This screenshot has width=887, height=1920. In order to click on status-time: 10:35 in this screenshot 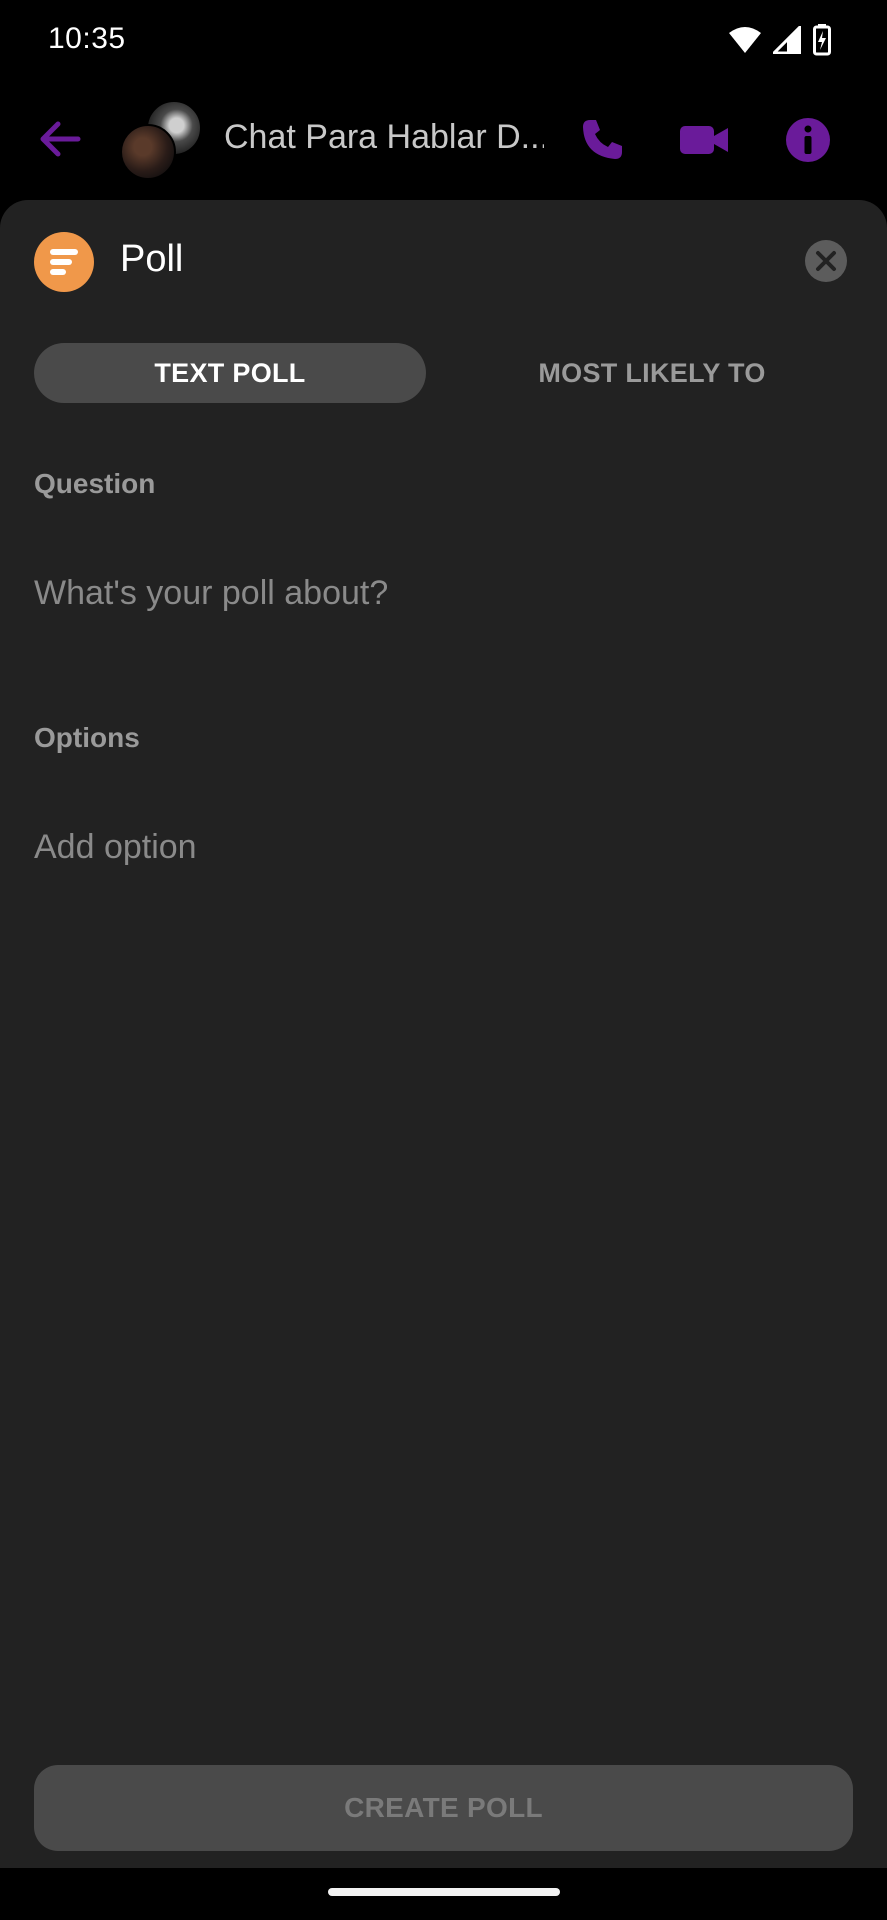, I will do `click(87, 38)`.